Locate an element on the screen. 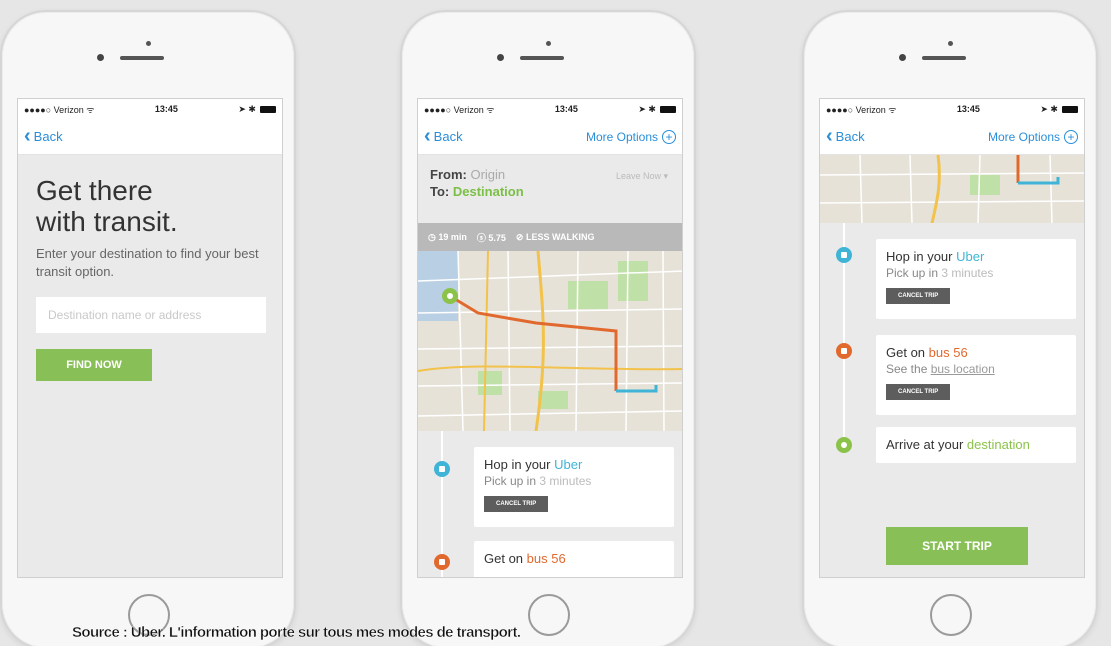 This screenshot has width=1111, height=646. trip-mode: ⊘ LESS WALKING is located at coordinates (555, 236).